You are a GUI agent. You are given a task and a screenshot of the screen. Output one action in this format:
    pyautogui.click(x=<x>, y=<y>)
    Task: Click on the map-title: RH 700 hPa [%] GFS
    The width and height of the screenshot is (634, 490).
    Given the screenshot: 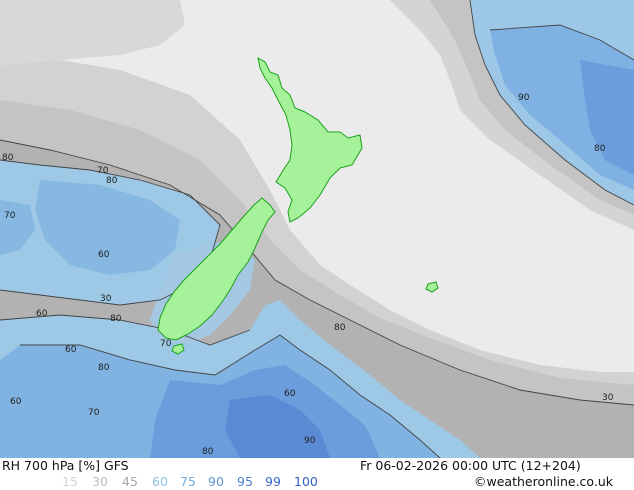 What is the action you would take?
    pyautogui.click(x=65, y=465)
    